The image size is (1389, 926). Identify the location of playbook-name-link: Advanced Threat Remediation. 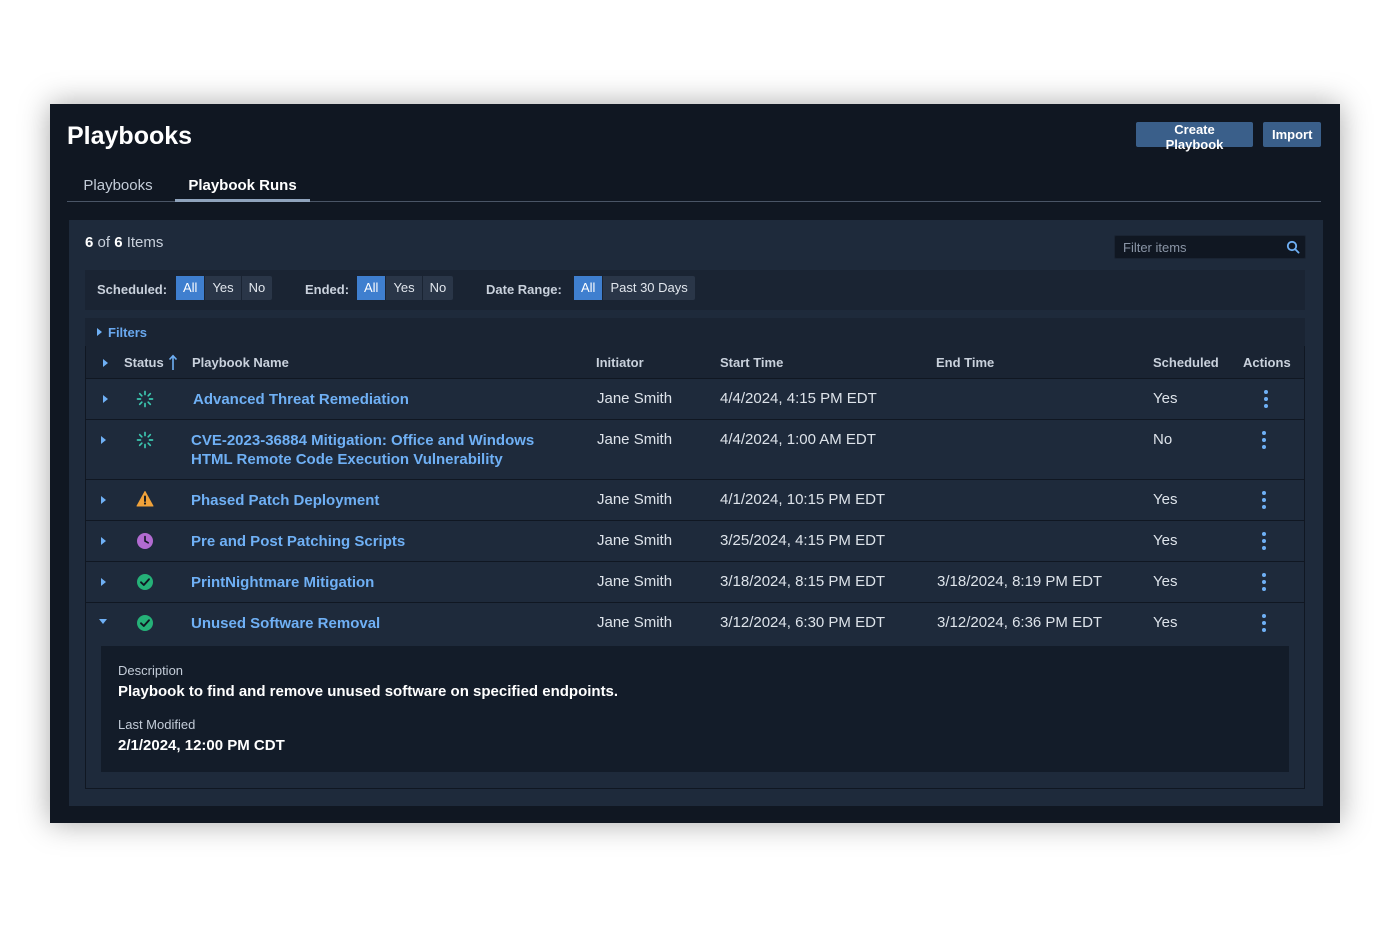
(301, 399).